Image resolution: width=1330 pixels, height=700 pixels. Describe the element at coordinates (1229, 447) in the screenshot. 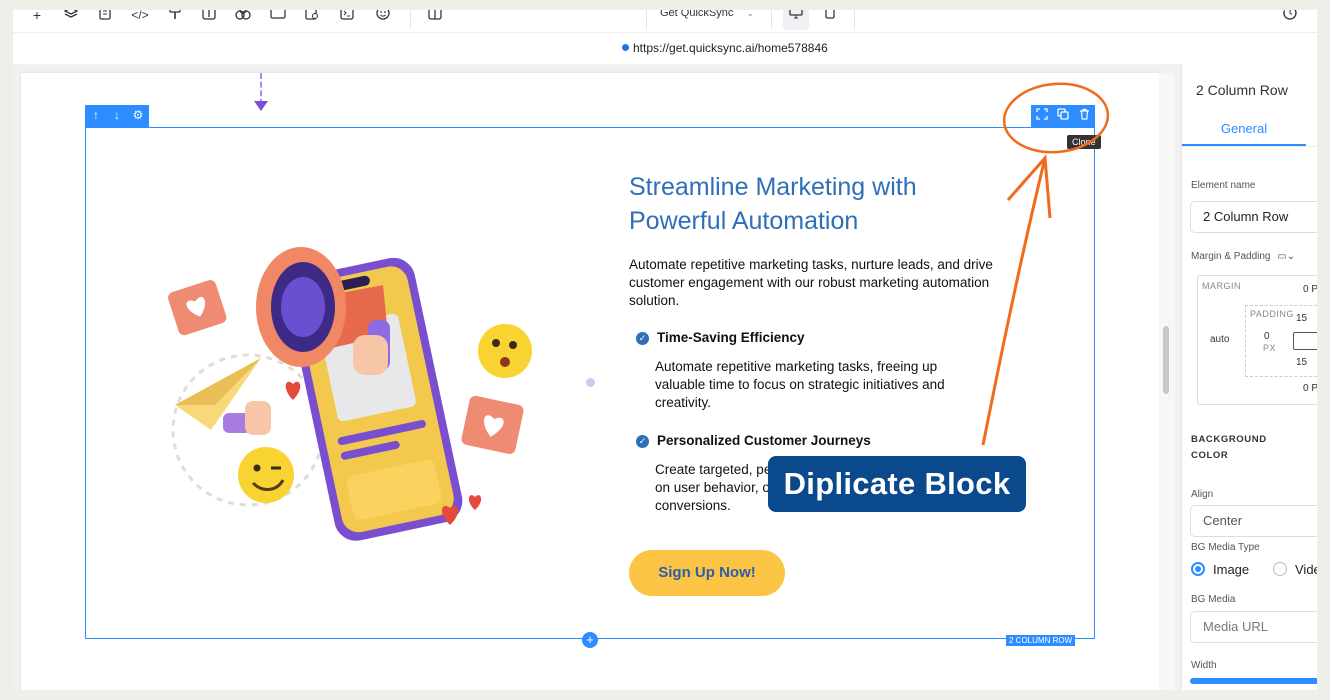

I see `bg-color-label: BACKGROUND COLOR` at that location.